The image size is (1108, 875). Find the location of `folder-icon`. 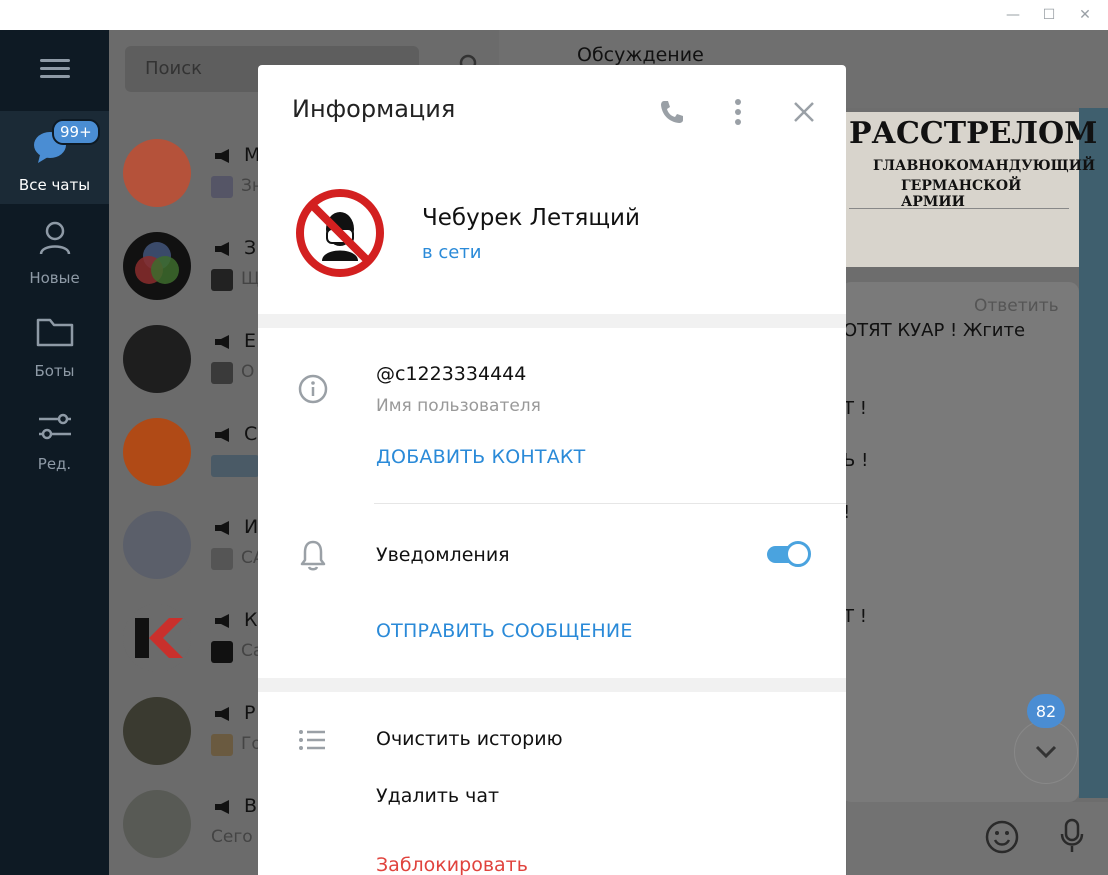

folder-icon is located at coordinates (55, 332).